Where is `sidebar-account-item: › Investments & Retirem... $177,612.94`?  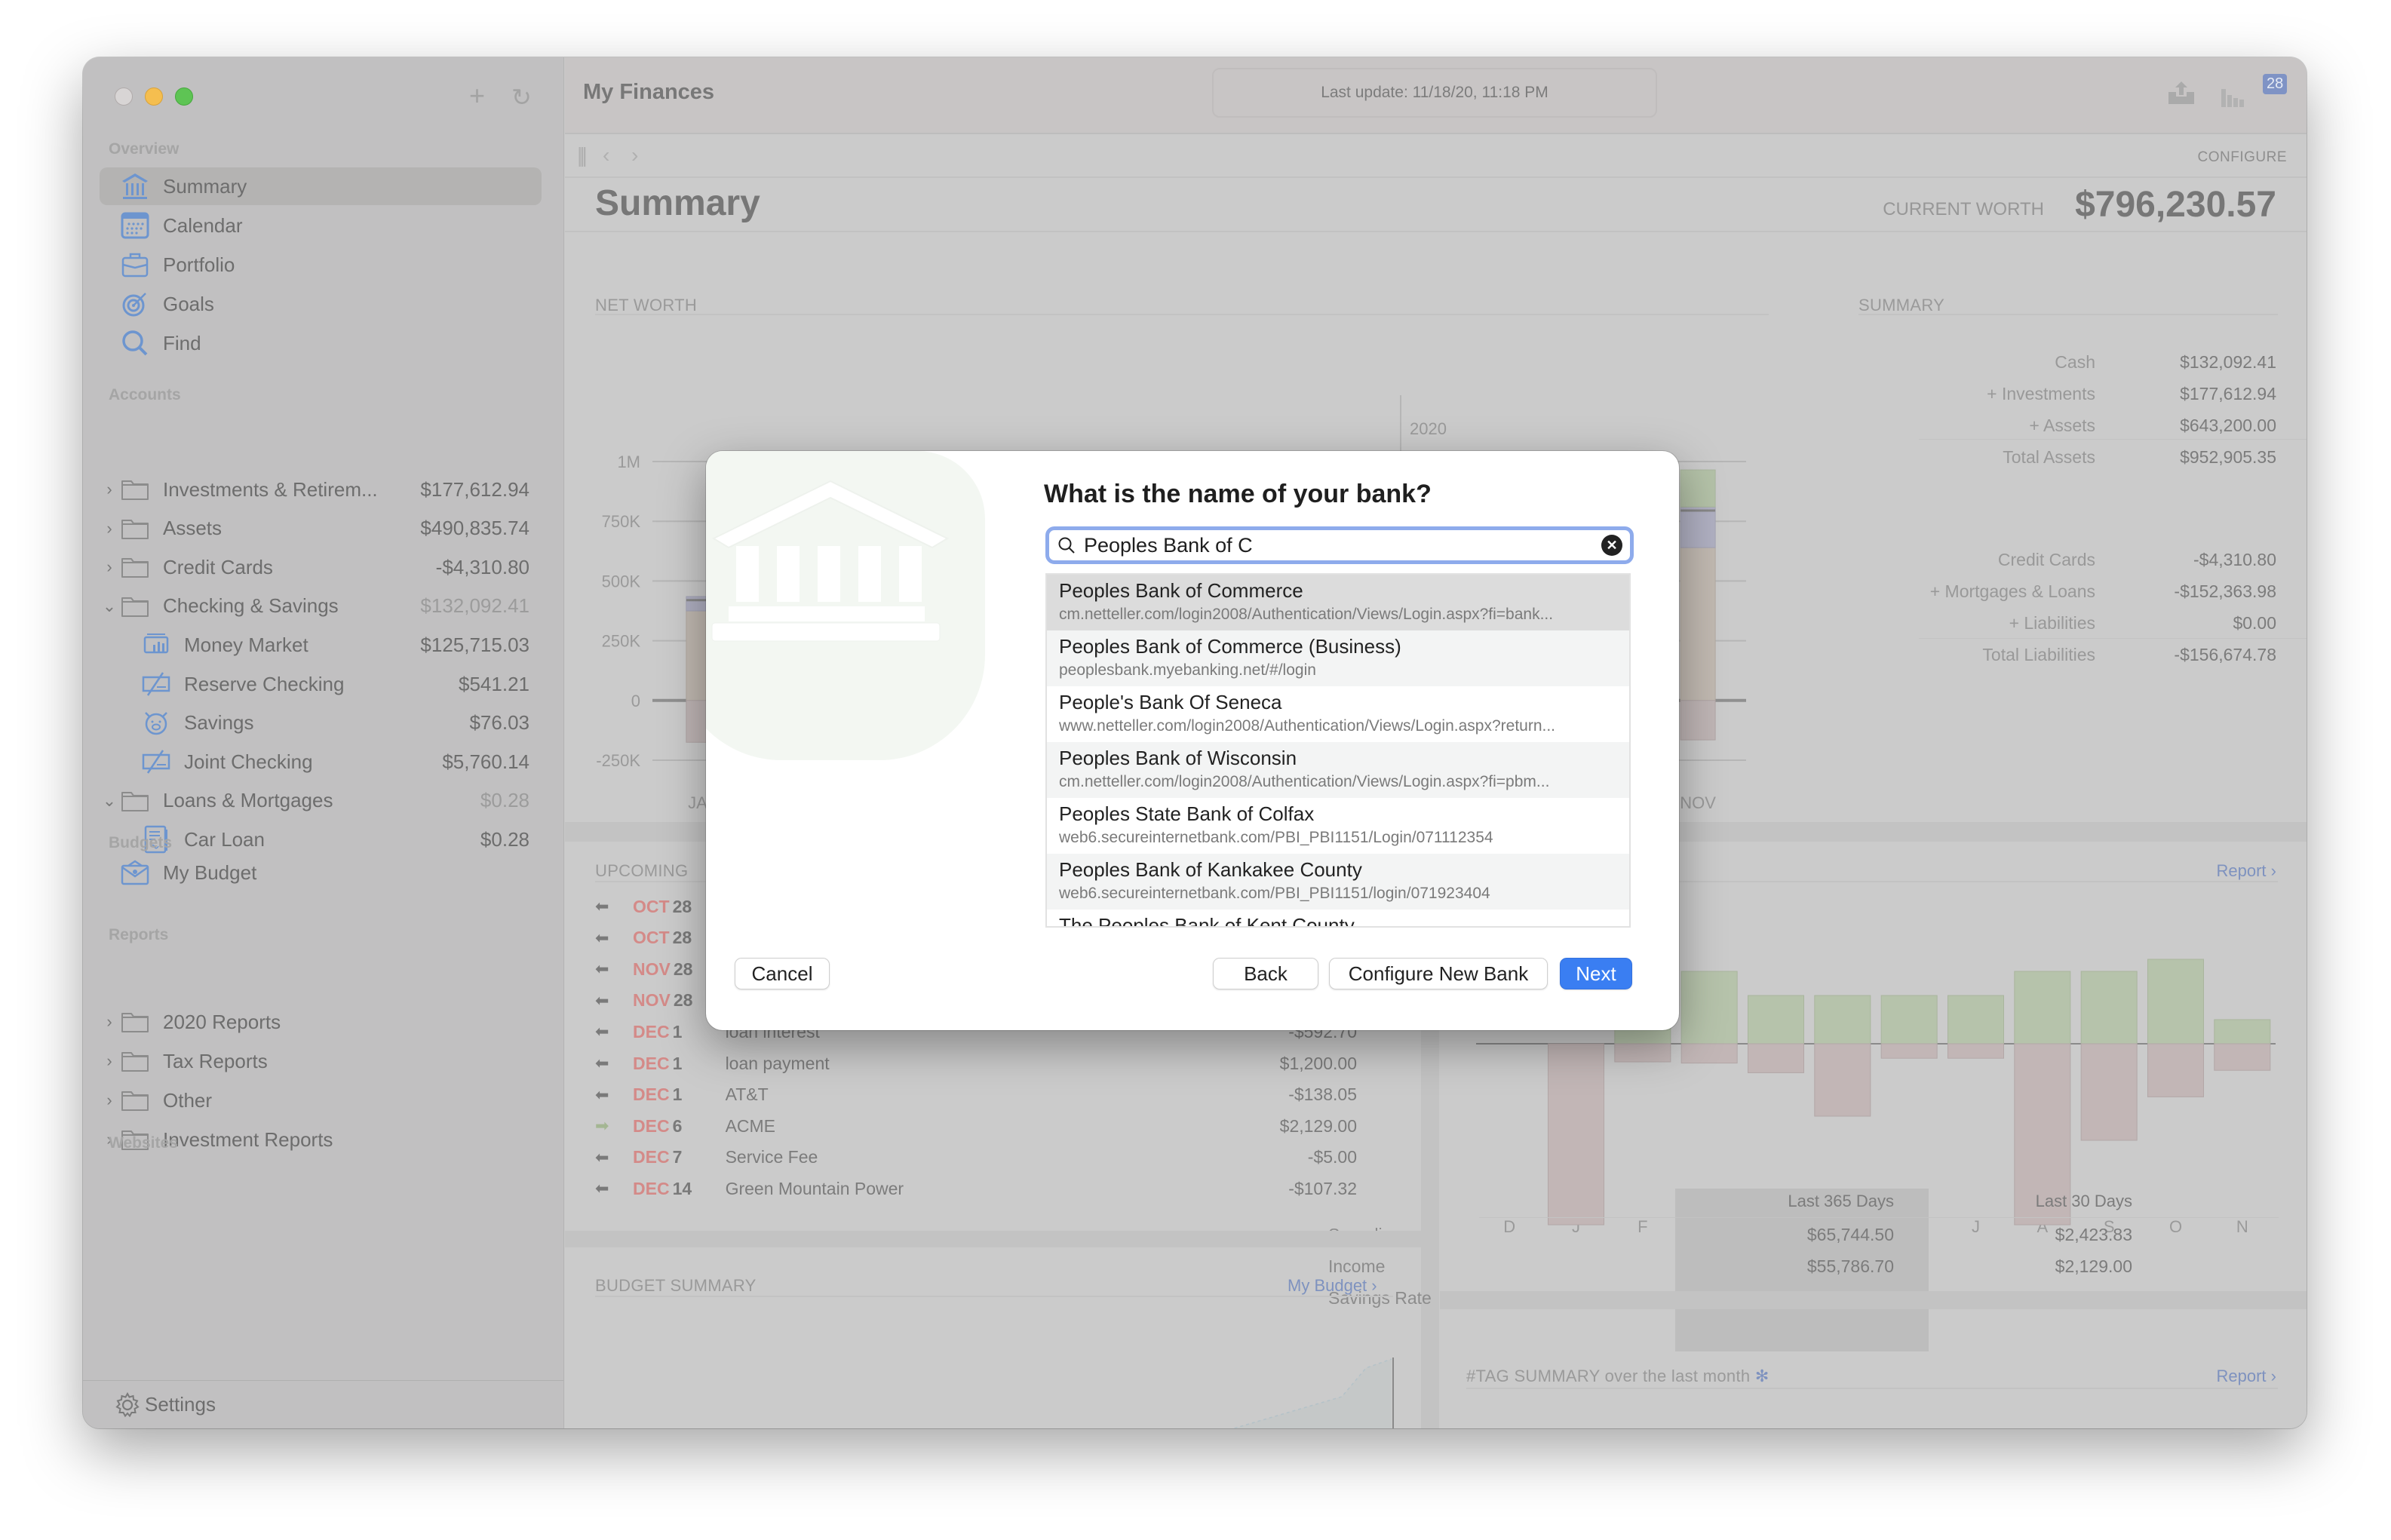
sidebar-account-item: › Investments & Retirem... $177,612.94 is located at coordinates (321, 489).